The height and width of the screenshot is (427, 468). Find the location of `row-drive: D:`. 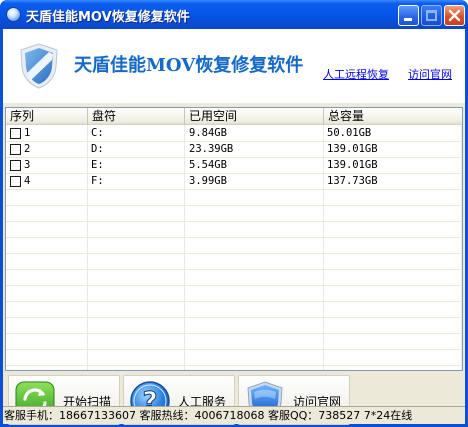

row-drive: D: is located at coordinates (97, 149).